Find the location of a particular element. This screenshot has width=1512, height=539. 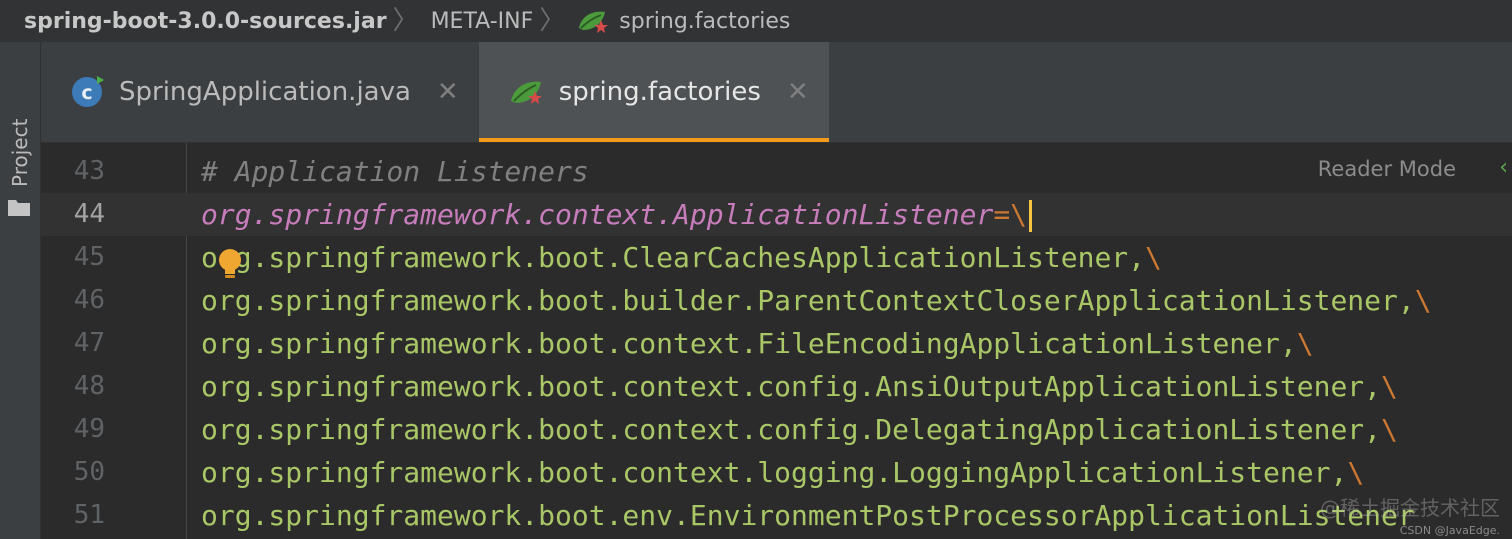

line-number: 43 is located at coordinates (89, 171).